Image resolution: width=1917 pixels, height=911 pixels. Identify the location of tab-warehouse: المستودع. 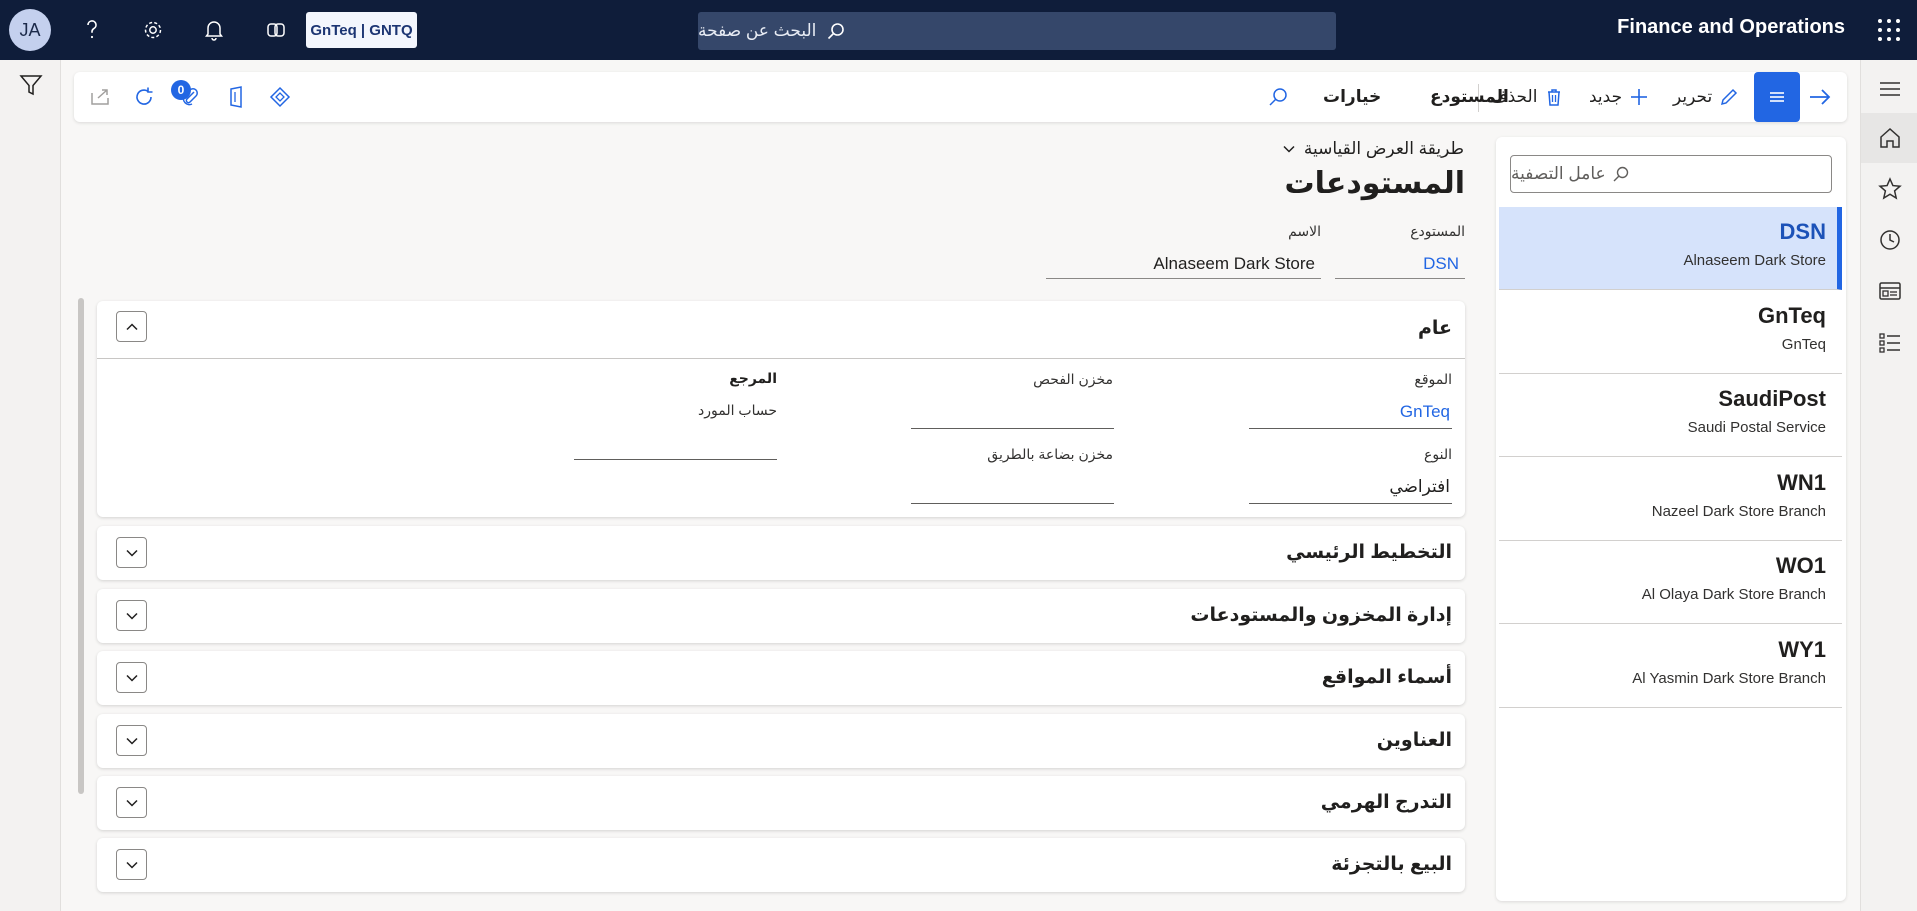
(1469, 97).